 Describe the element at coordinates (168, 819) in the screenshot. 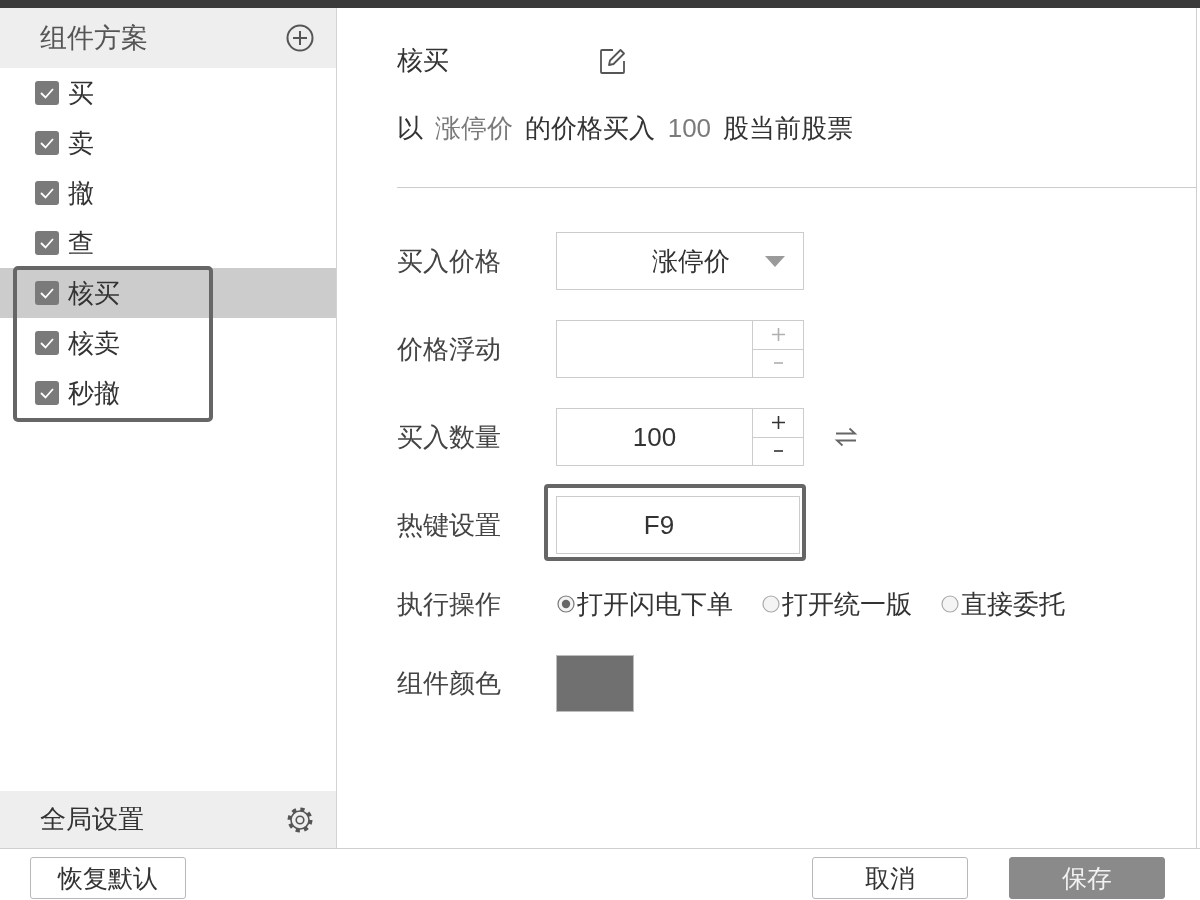

I see `global-settings-button: 全局设置` at that location.